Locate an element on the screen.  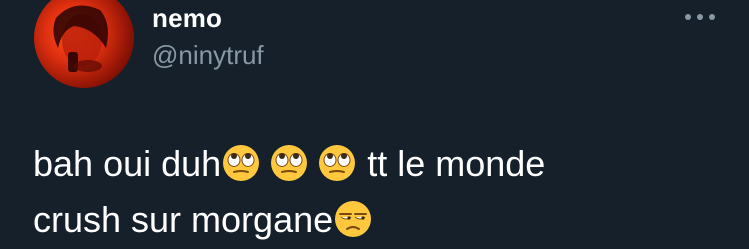
avatar is located at coordinates (84, 44).